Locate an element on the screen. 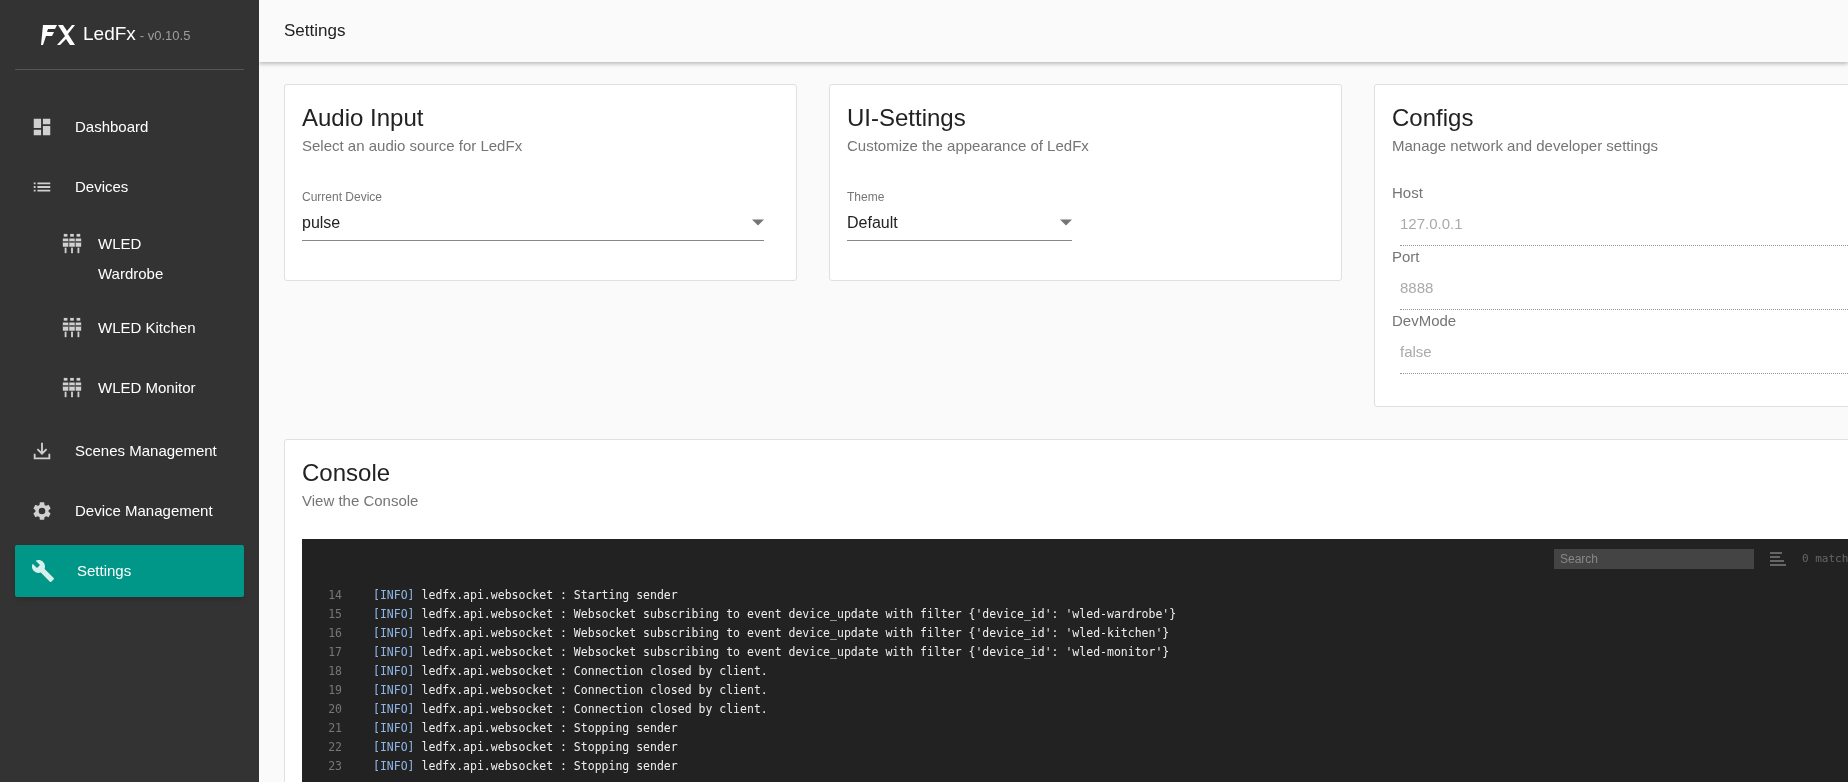  config-field: false is located at coordinates (1624, 351).